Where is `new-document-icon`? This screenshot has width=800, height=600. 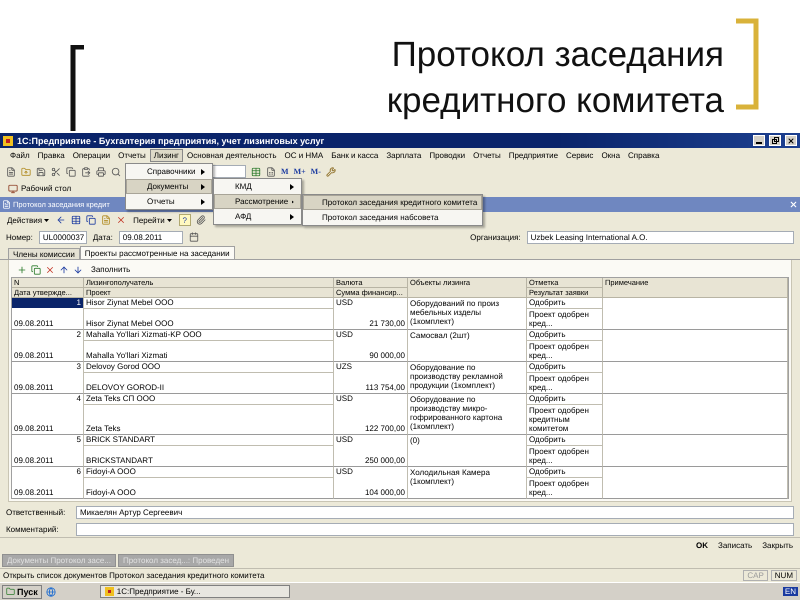 new-document-icon is located at coordinates (11, 171).